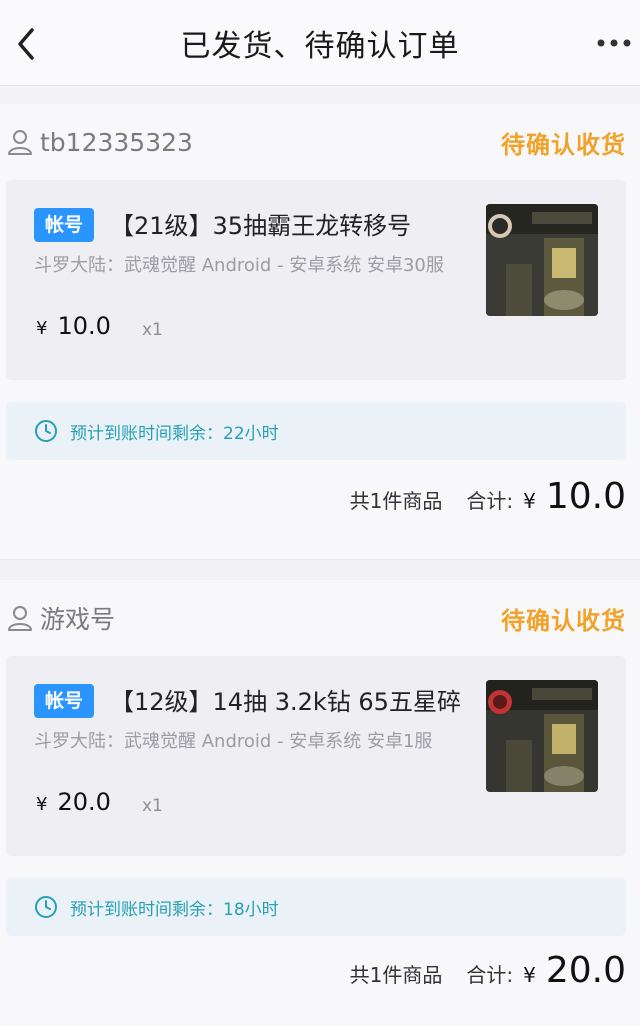 The height and width of the screenshot is (1026, 640). What do you see at coordinates (320, 142) in the screenshot?
I see `order-header: tb12335323 待确认收货` at bounding box center [320, 142].